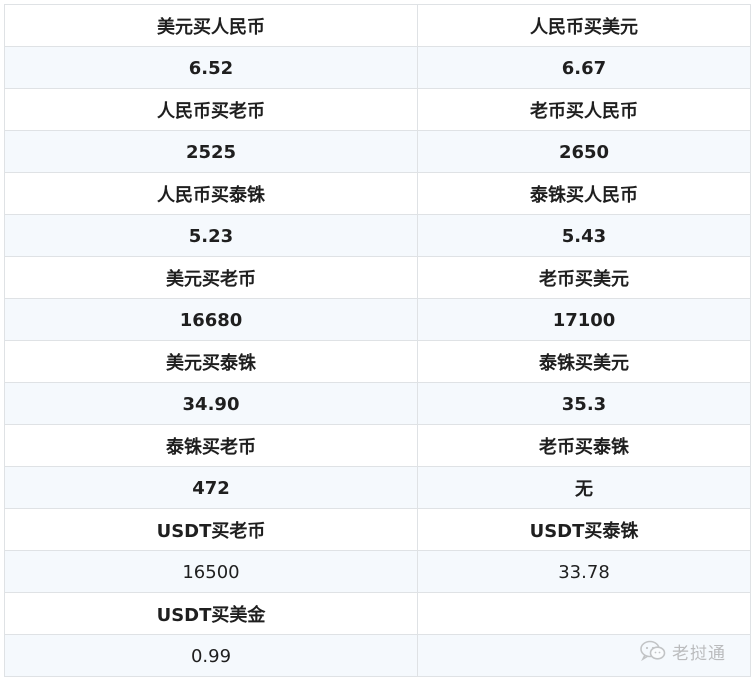  I want to click on rate-value: 0.99, so click(211, 656).